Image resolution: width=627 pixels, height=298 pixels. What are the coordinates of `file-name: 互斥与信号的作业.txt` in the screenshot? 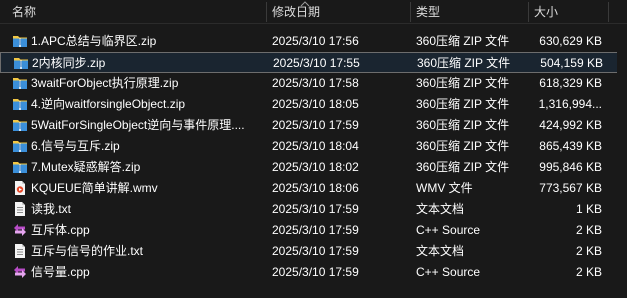 It's located at (87, 251).